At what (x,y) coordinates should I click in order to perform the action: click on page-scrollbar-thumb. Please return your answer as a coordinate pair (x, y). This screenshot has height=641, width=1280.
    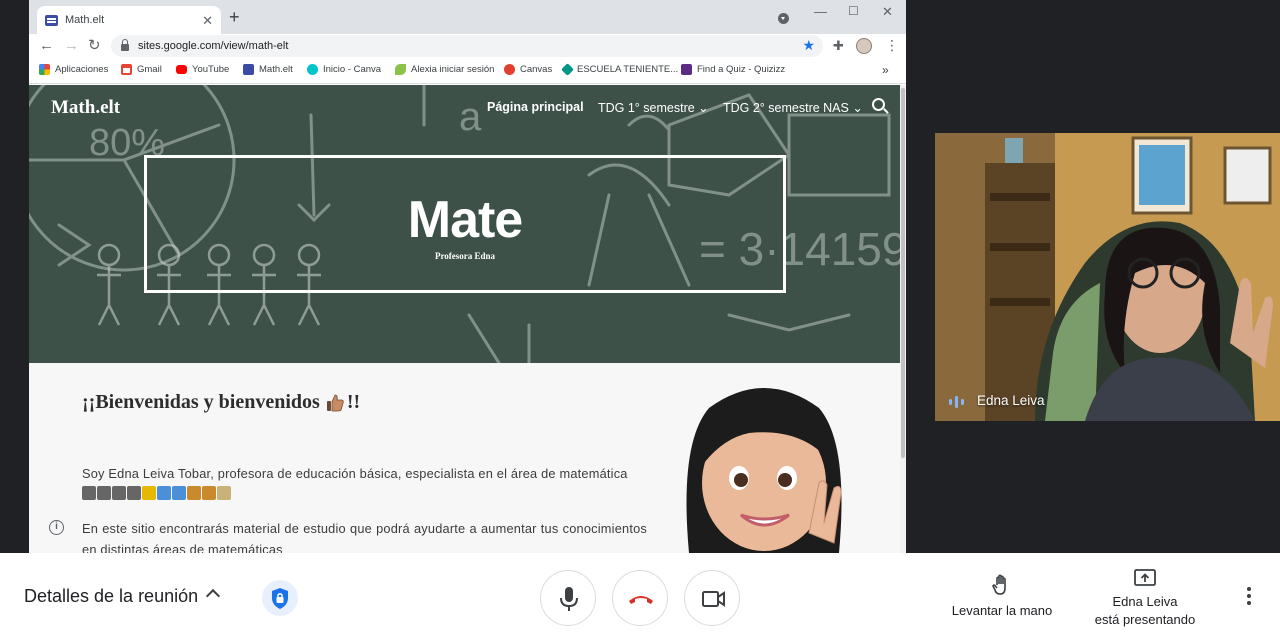
    Looking at the image, I should click on (903, 273).